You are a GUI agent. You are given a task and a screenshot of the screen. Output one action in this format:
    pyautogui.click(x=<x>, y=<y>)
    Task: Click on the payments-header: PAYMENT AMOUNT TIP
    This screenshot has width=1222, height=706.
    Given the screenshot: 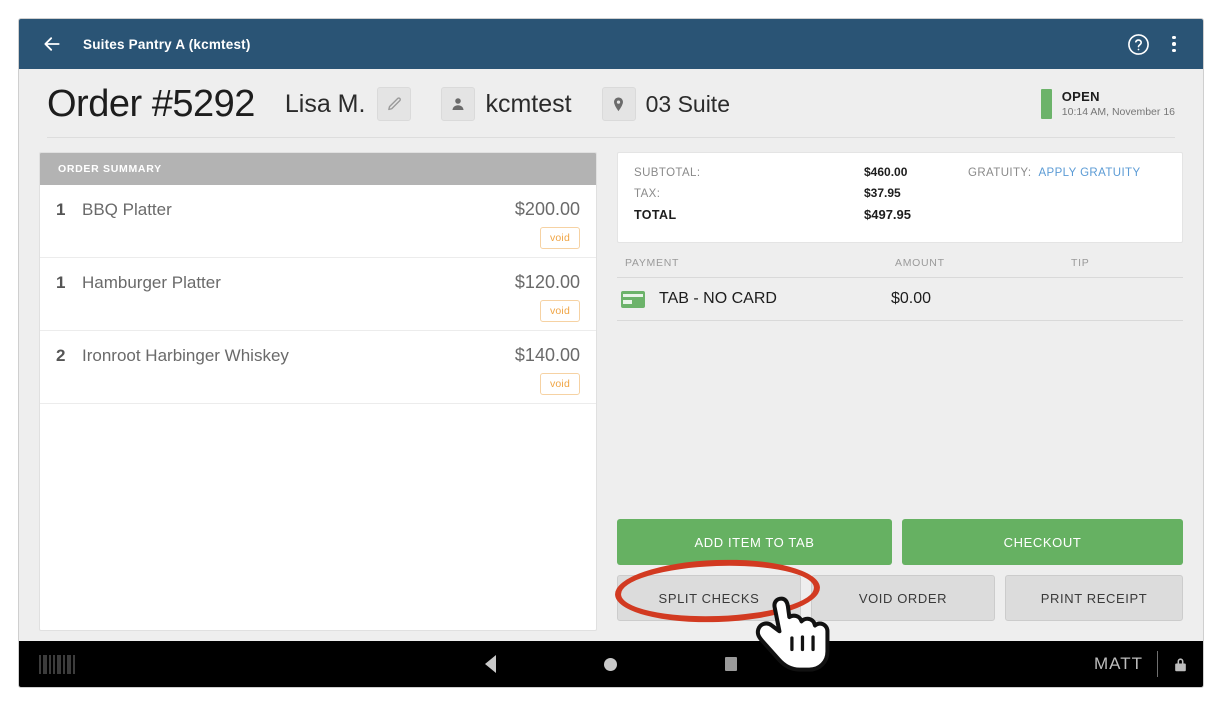 What is the action you would take?
    pyautogui.click(x=900, y=267)
    